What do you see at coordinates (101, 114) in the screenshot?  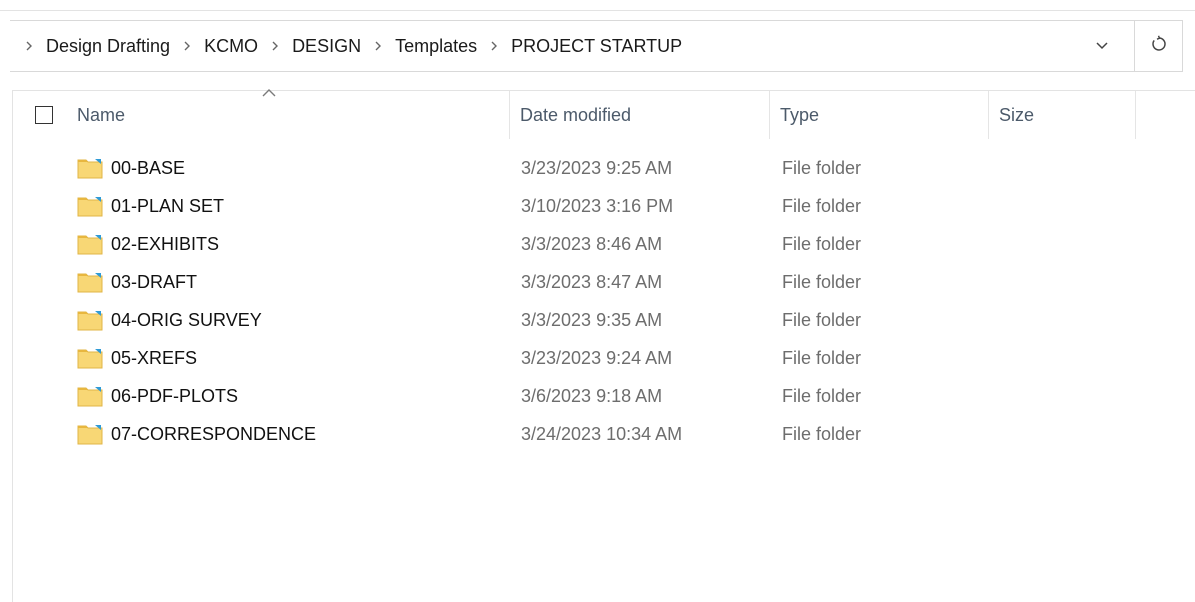 I see `column-header-name-label: Name` at bounding box center [101, 114].